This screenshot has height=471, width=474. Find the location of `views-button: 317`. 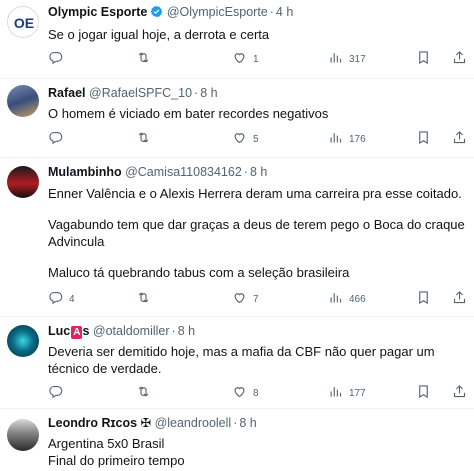

views-button: 317 is located at coordinates (347, 59).